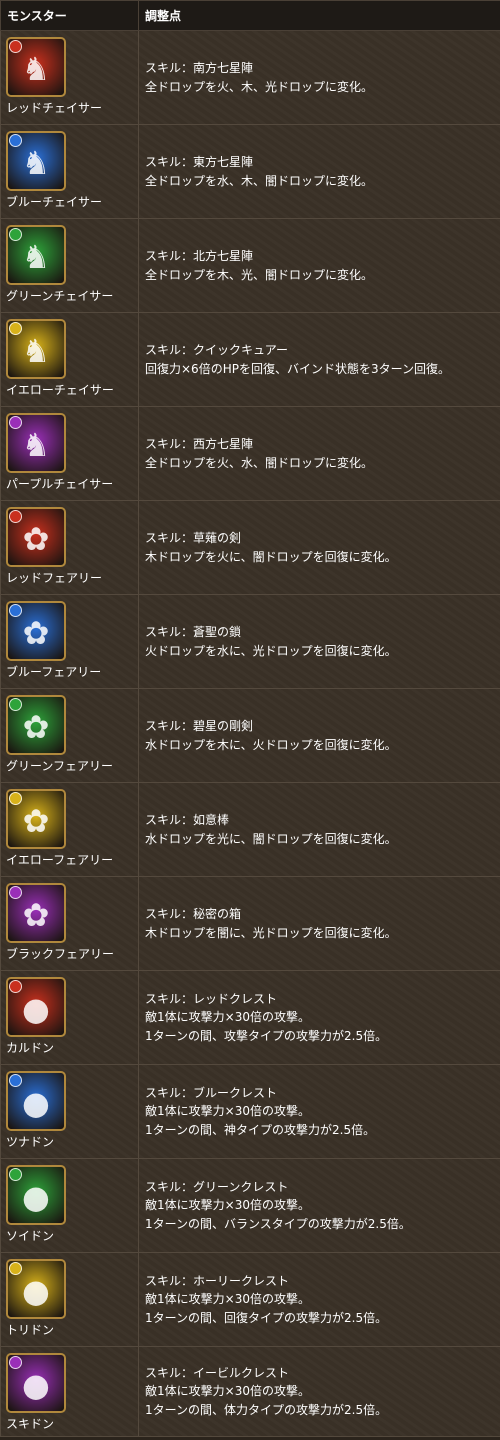 The height and width of the screenshot is (1440, 500). I want to click on tsunadon-icon: ●, so click(36, 1101).